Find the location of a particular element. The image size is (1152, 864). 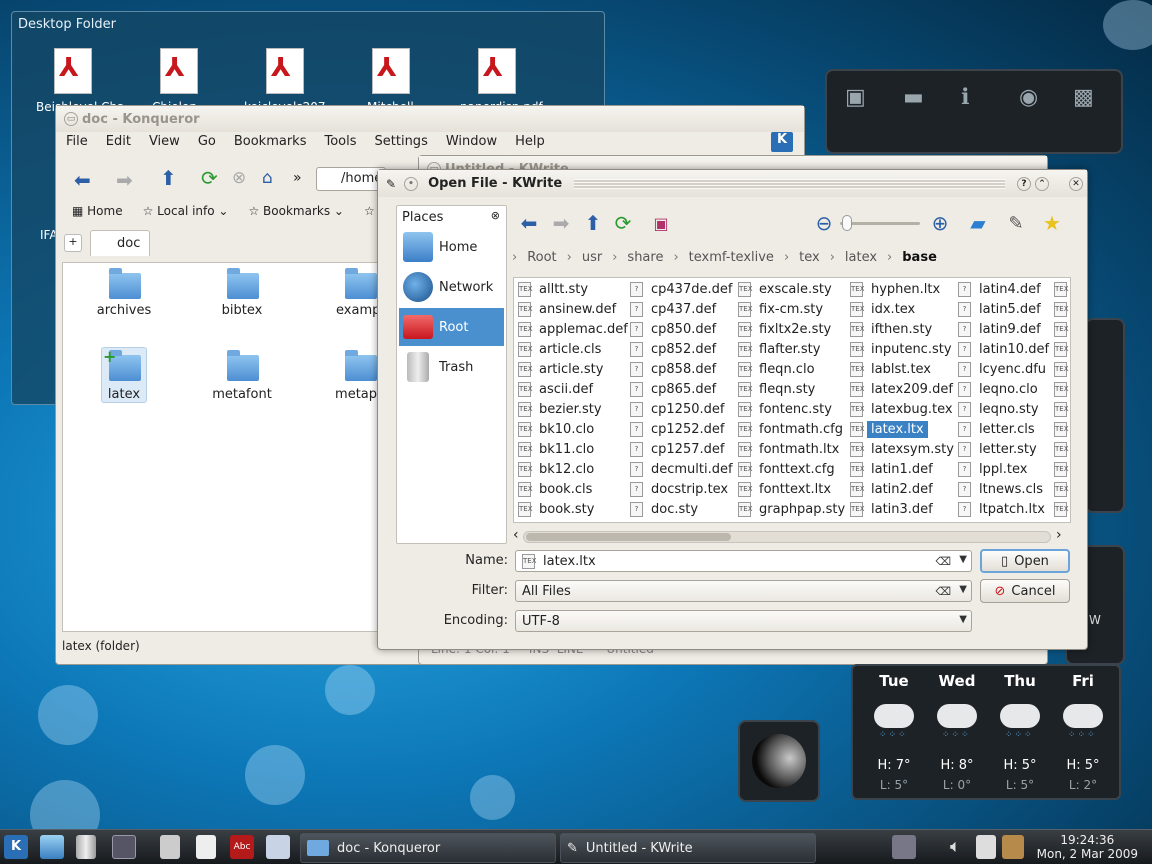

file-item: ? lppl.tex is located at coordinates (1003, 469).